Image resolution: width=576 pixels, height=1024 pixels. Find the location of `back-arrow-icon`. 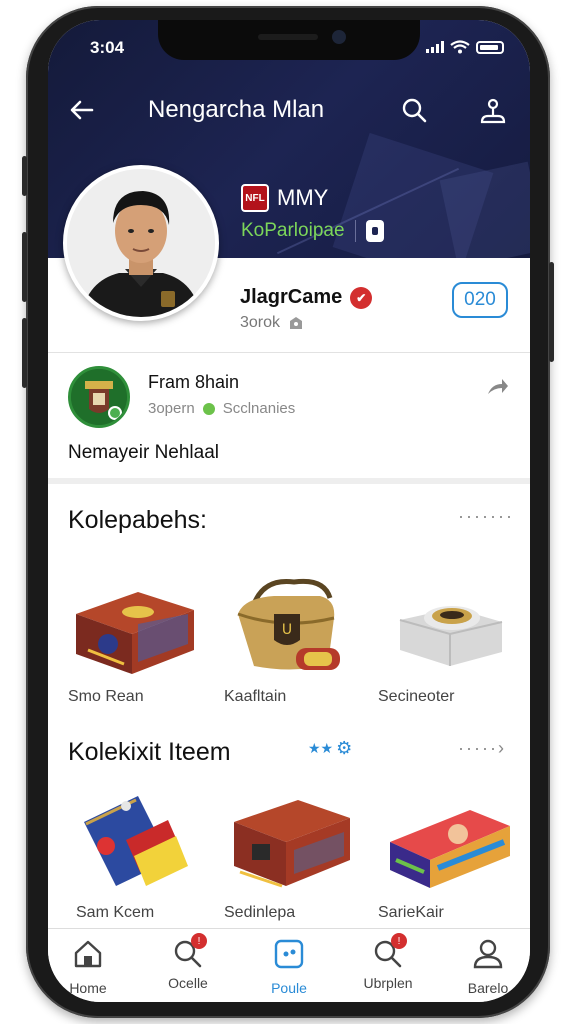

back-arrow-icon is located at coordinates (82, 110).